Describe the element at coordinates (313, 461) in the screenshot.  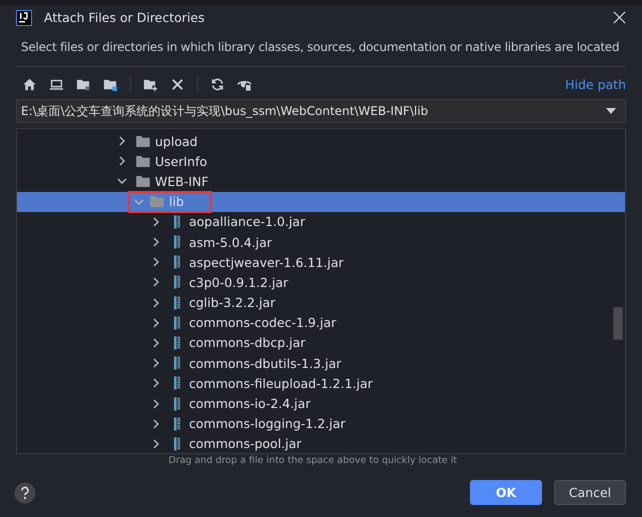
I see `hint-text: Drag and drop a file into the space above to quickly locate it` at that location.